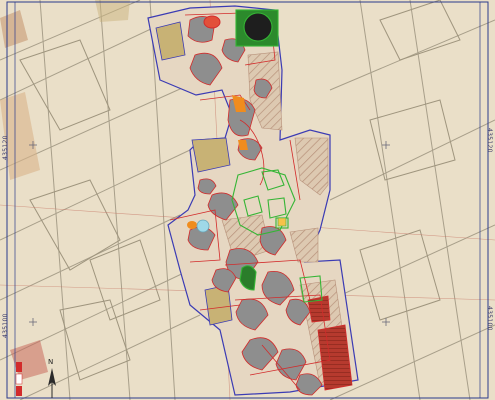 Image resolution: width=495 pixels, height=400 pixels. What do you see at coordinates (489, 140) in the screenshot?
I see `frame-label-right-upper: 435120` at bounding box center [489, 140].